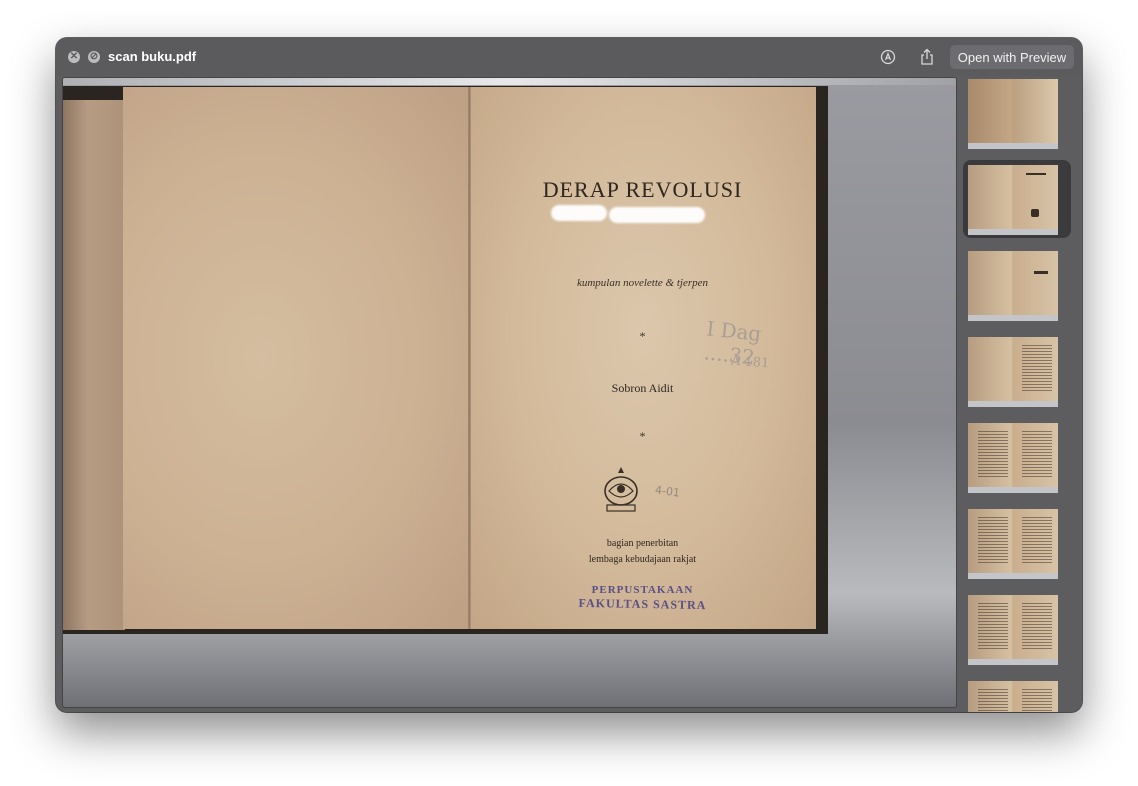 This screenshot has width=1138, height=786. I want to click on thumbnail-sidebar, so click(1022, 394).